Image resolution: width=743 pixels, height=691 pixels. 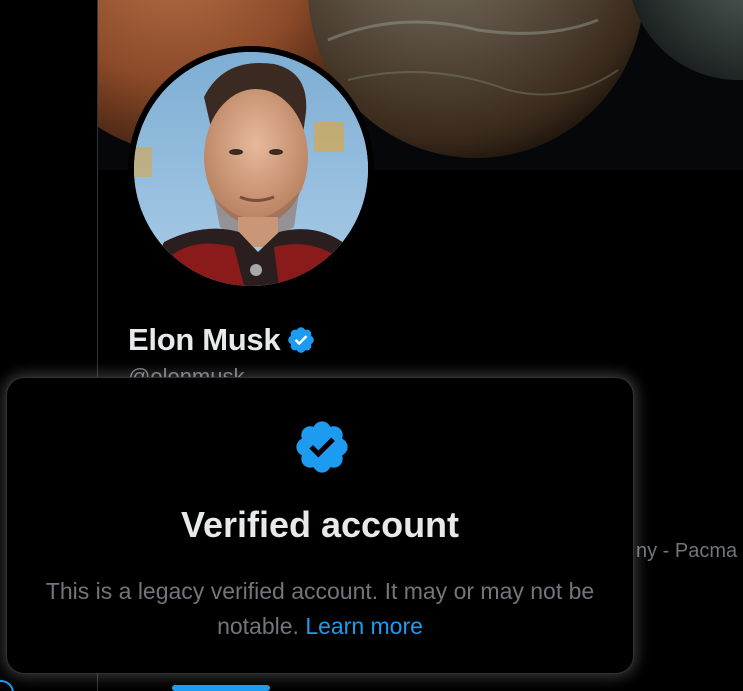 I want to click on popover-title: Verified account, so click(x=320, y=524).